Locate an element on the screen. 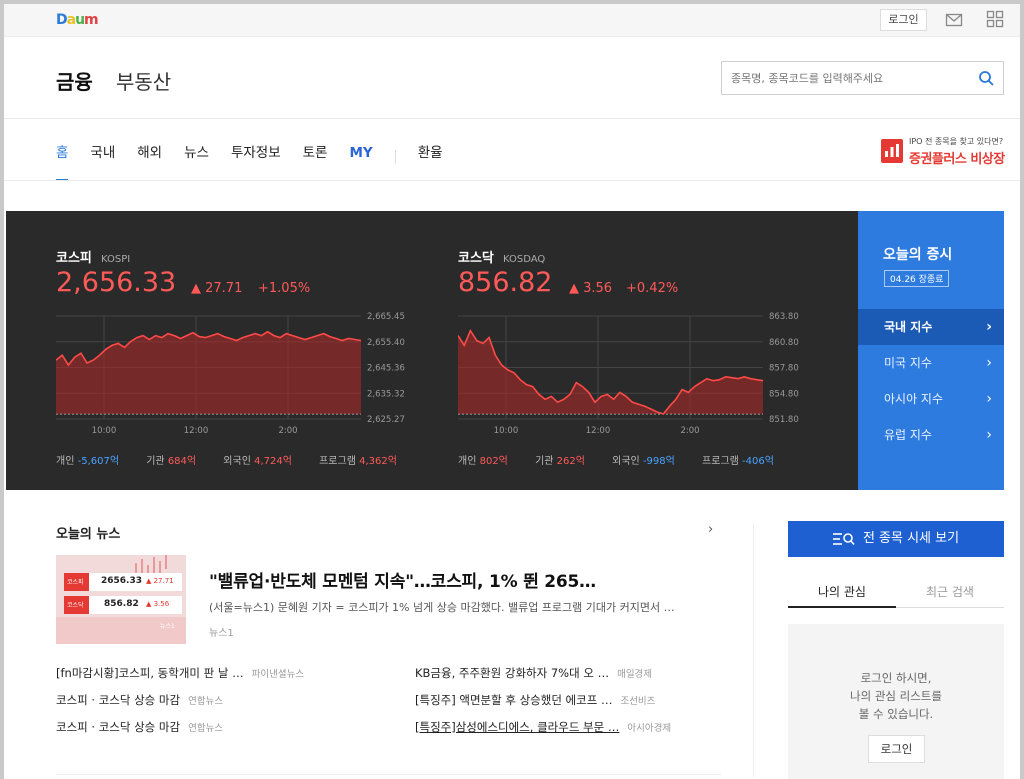 The height and width of the screenshot is (779, 1024). news-list-item: [fn마감시황]코스피, 동학개미 판 날 … 파이낸셜뉴스 is located at coordinates (180, 673).